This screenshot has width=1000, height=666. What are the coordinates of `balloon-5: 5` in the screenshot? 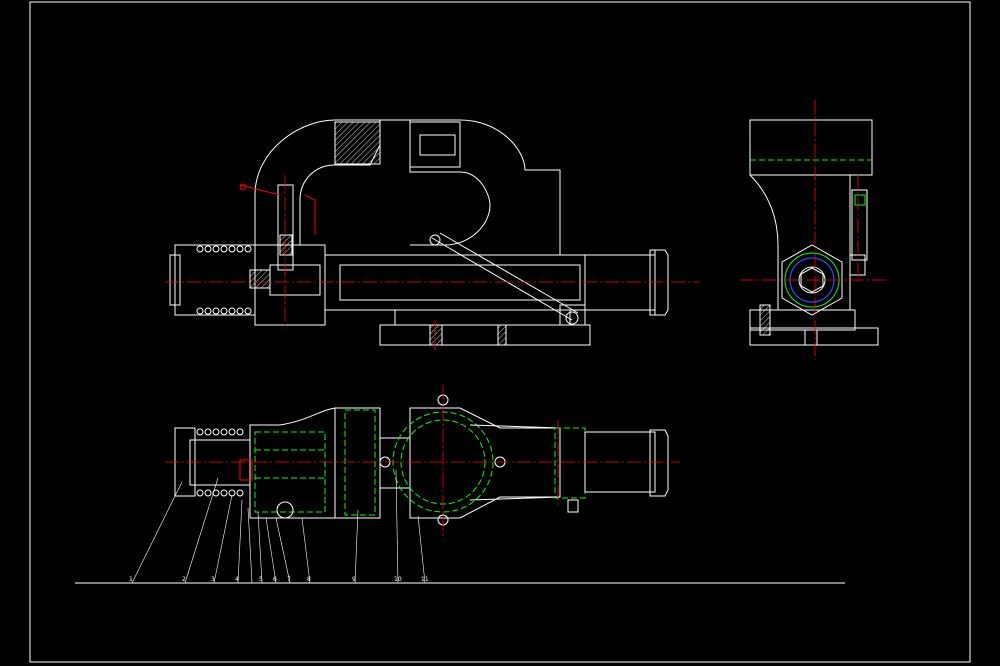 It's located at (261, 579).